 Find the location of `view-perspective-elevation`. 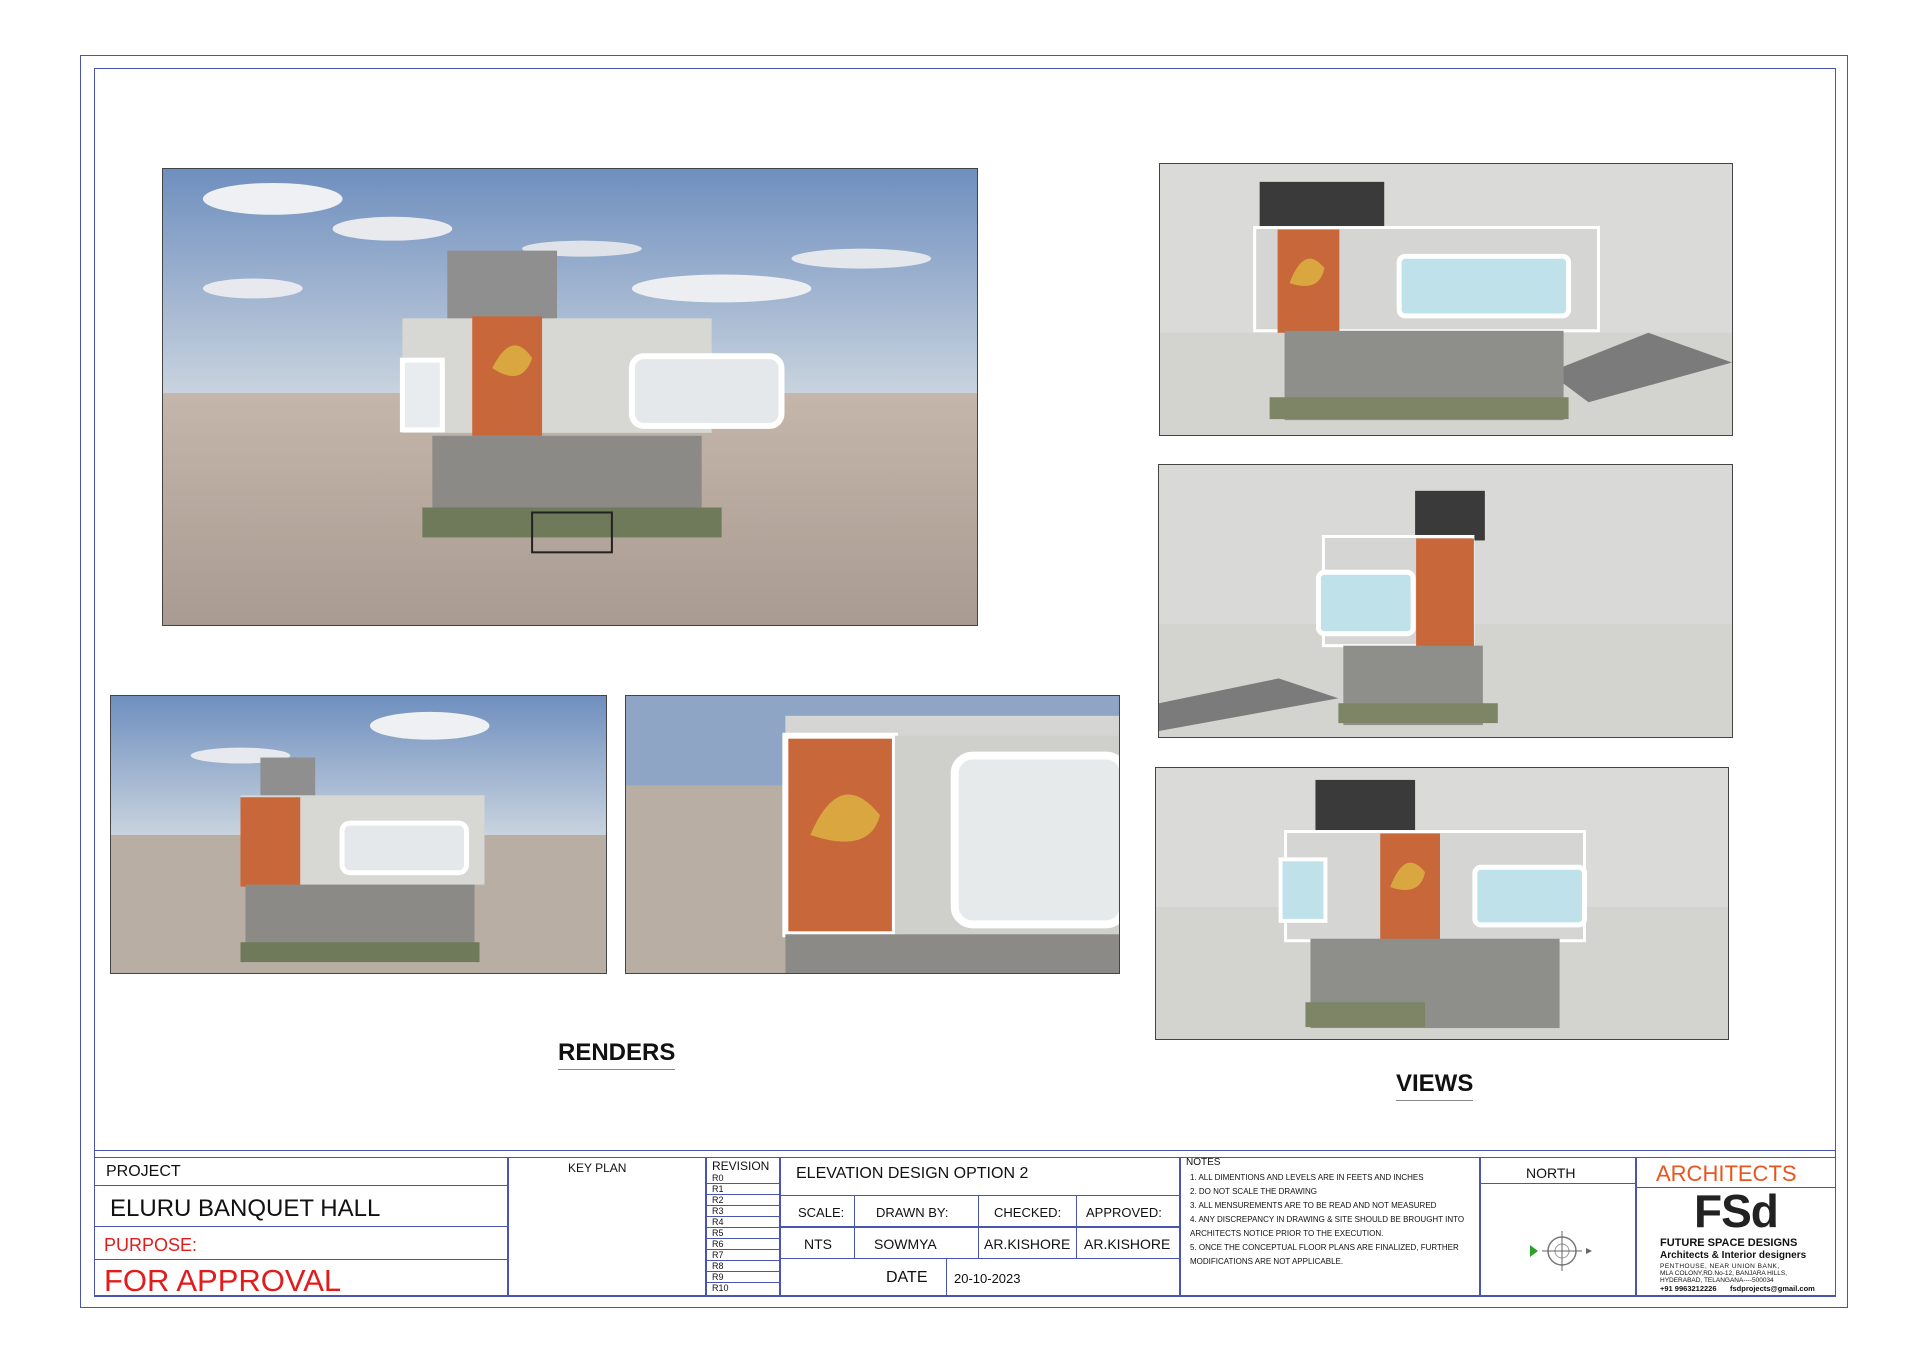

view-perspective-elevation is located at coordinates (1442, 903).